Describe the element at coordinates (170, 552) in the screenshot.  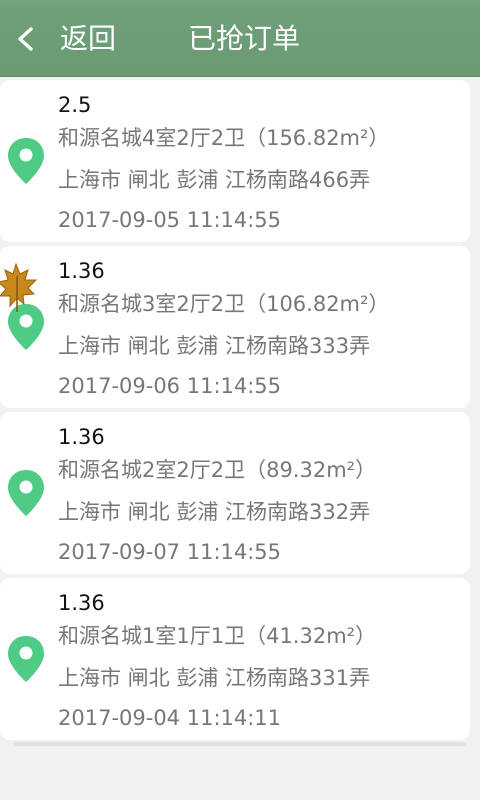
I see `order-time: 2017-09-07 11:14:55` at that location.